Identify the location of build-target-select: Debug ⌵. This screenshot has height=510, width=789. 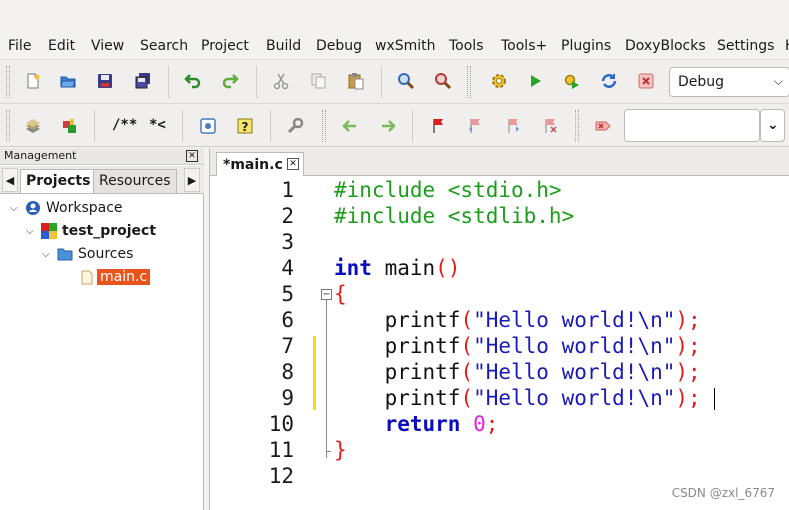
(729, 82).